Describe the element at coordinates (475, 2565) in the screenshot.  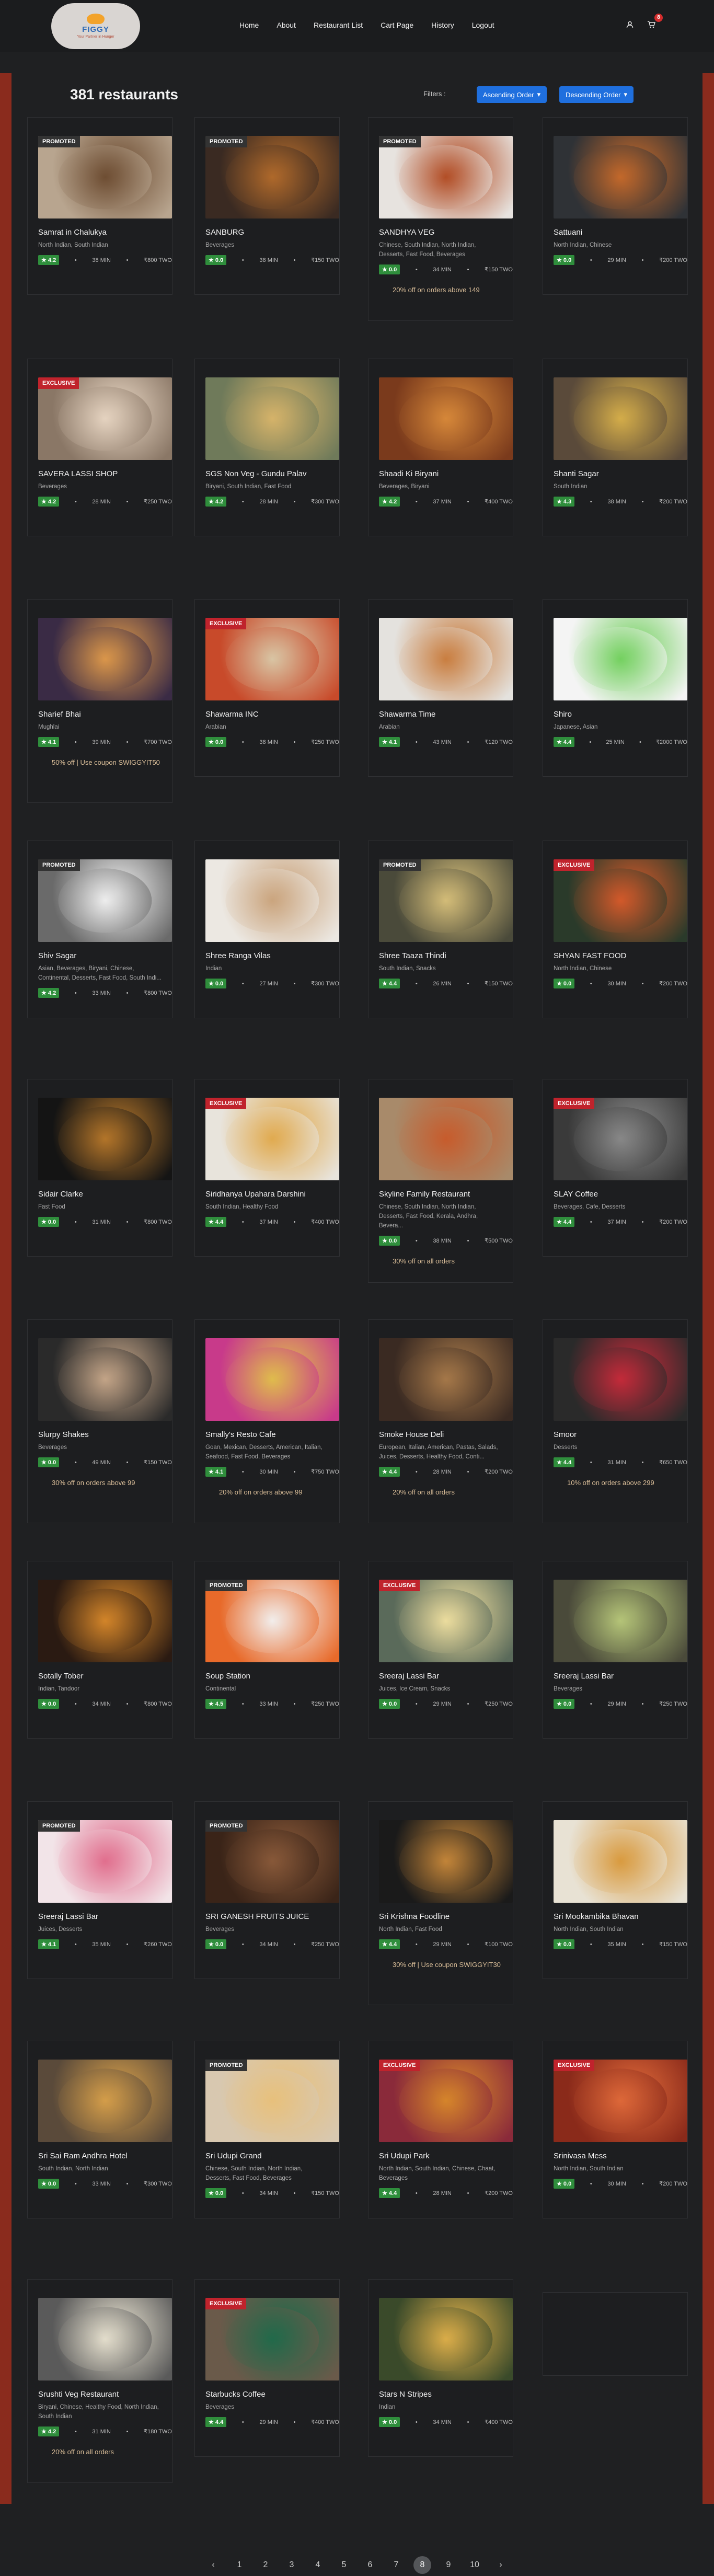
I see `page-10: 10` at that location.